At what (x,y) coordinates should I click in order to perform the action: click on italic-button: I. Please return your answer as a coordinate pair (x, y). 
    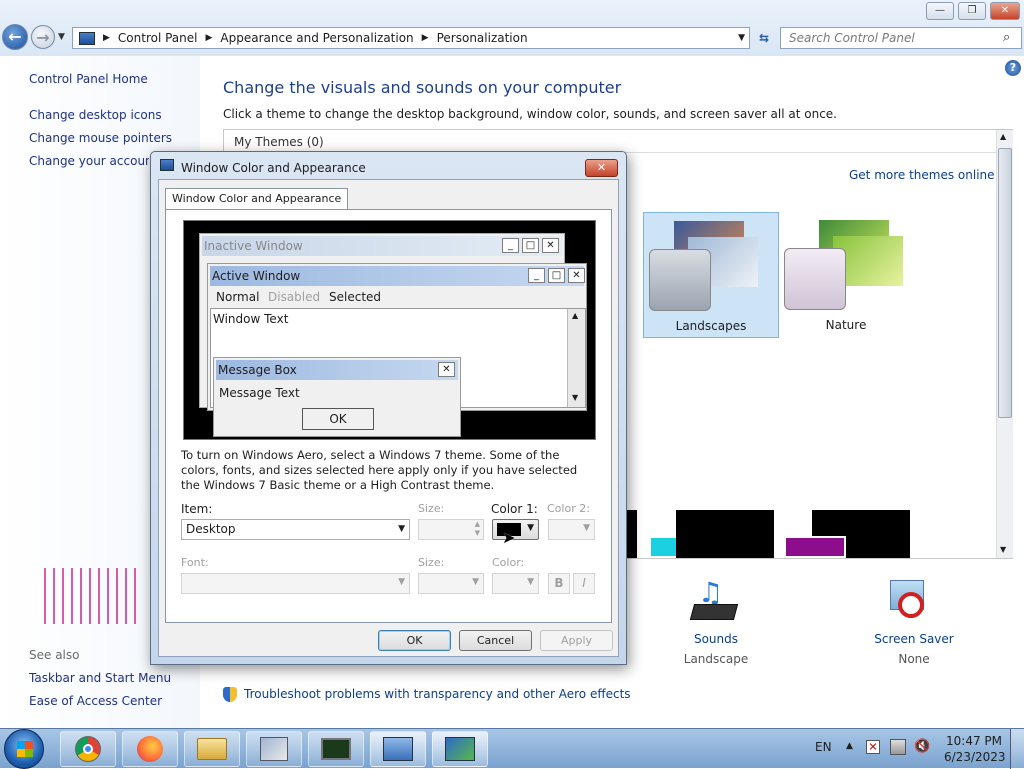
    Looking at the image, I should click on (584, 583).